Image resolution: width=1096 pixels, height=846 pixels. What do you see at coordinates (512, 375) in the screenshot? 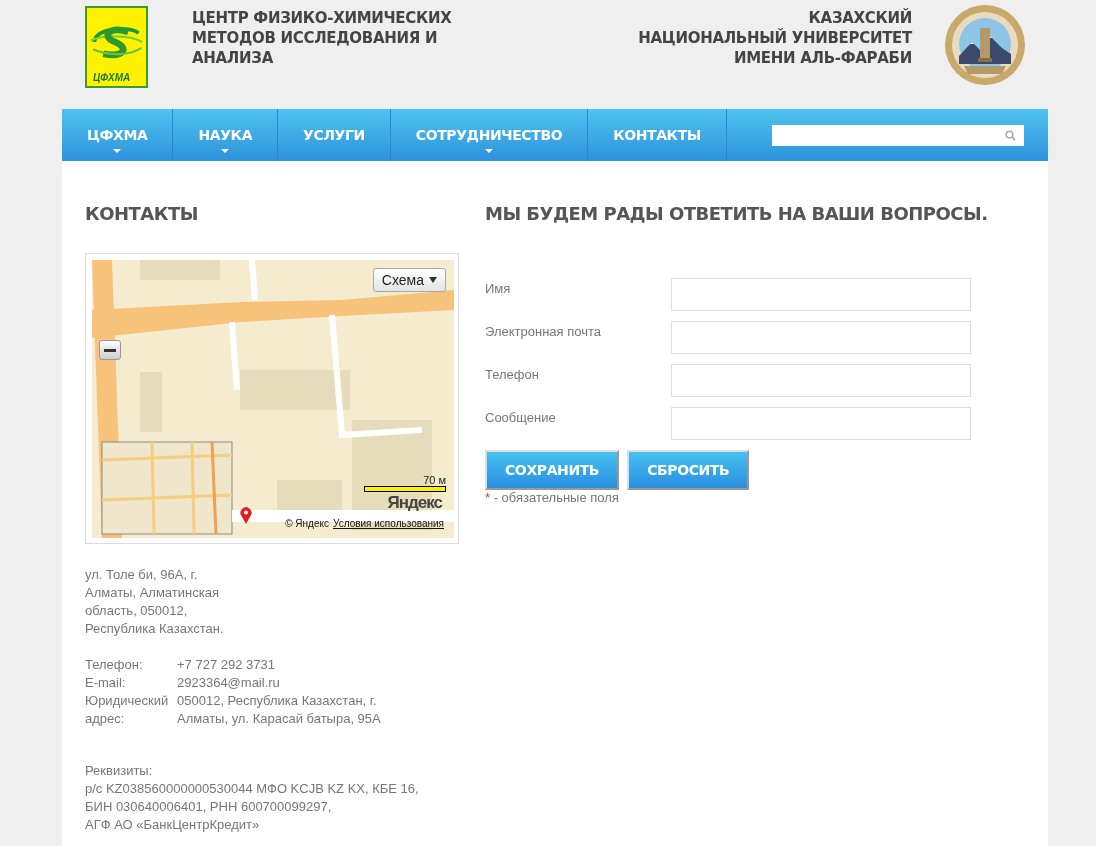
I see `field-label: Телефон` at bounding box center [512, 375].